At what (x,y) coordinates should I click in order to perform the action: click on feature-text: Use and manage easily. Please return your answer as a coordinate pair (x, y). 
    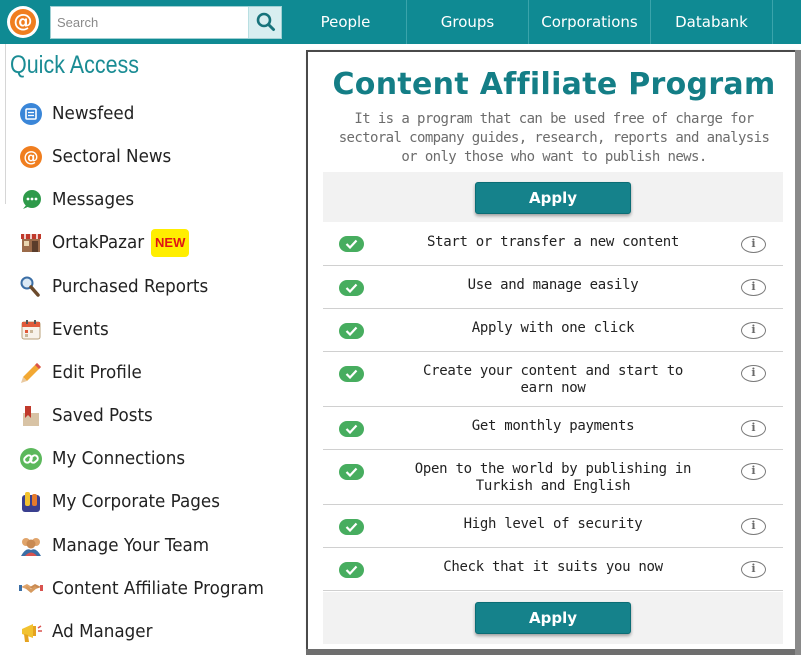
    Looking at the image, I should click on (553, 285).